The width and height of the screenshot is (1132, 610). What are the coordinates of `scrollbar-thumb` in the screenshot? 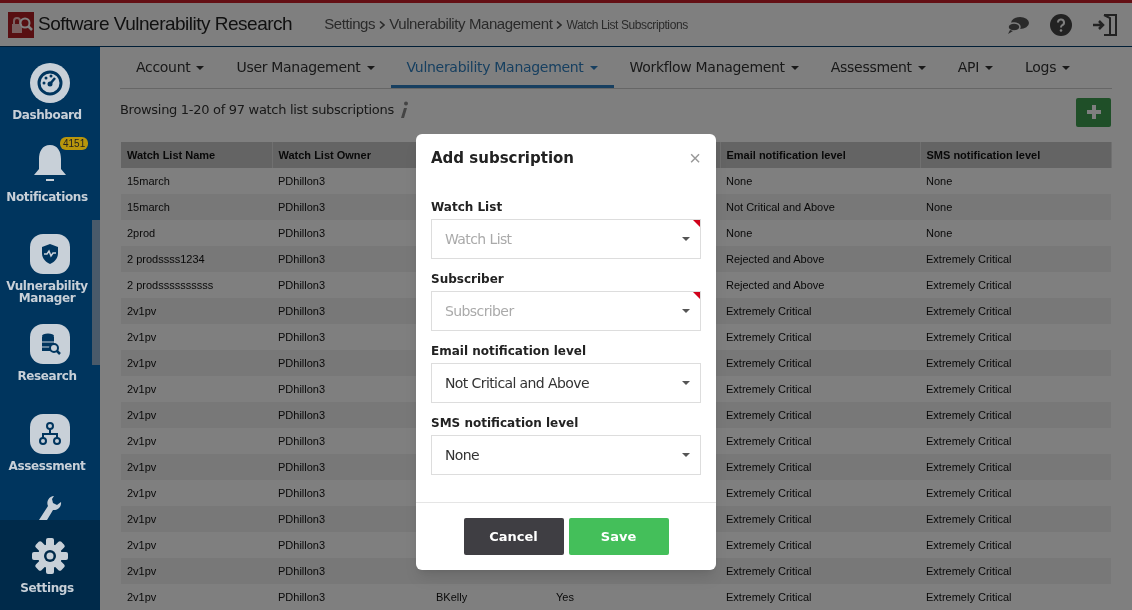 It's located at (96, 292).